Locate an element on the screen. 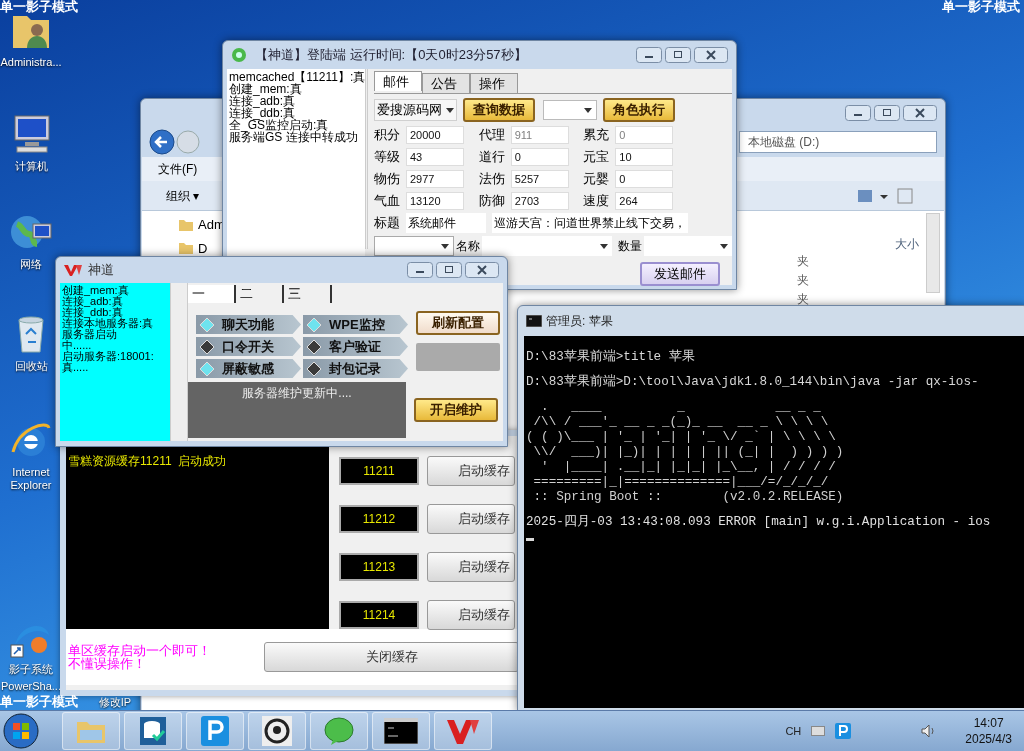 This screenshot has width=1024, height=751. desktop-icon-label: 网络 is located at coordinates (31, 264).